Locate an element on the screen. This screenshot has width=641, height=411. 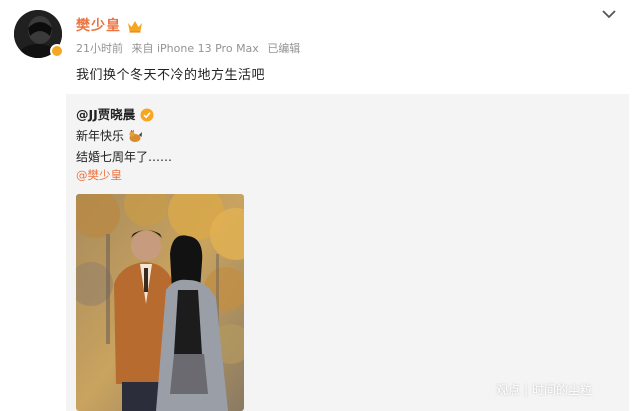
repost-line-1: 新年快乐 is located at coordinates (109, 135).